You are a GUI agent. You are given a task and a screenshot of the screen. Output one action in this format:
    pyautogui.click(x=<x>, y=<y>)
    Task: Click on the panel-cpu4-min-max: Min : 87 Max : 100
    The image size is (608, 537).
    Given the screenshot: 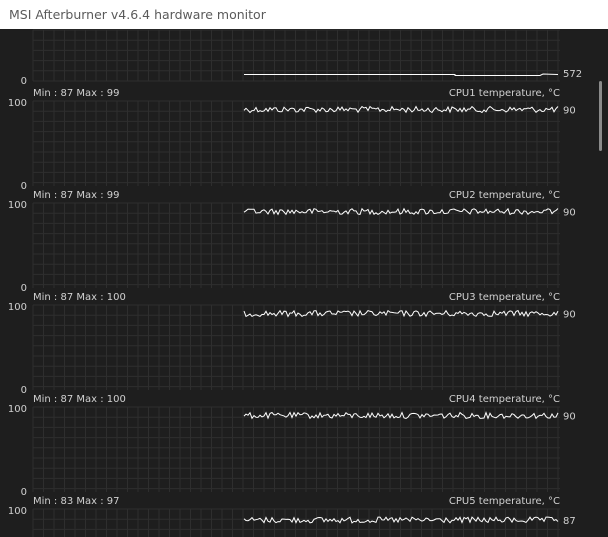 What is the action you would take?
    pyautogui.click(x=79, y=399)
    